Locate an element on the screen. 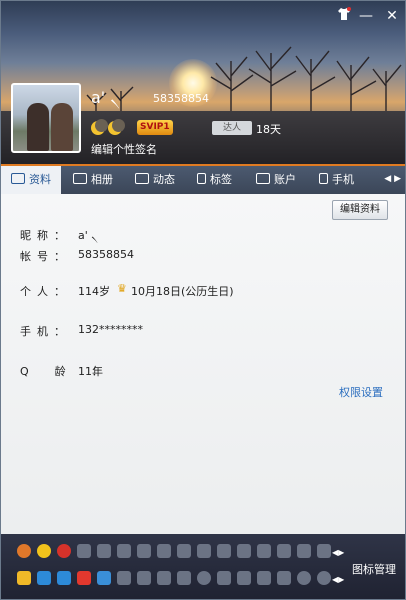 This screenshot has height=600, width=406. tencent-icon is located at coordinates (304, 578).